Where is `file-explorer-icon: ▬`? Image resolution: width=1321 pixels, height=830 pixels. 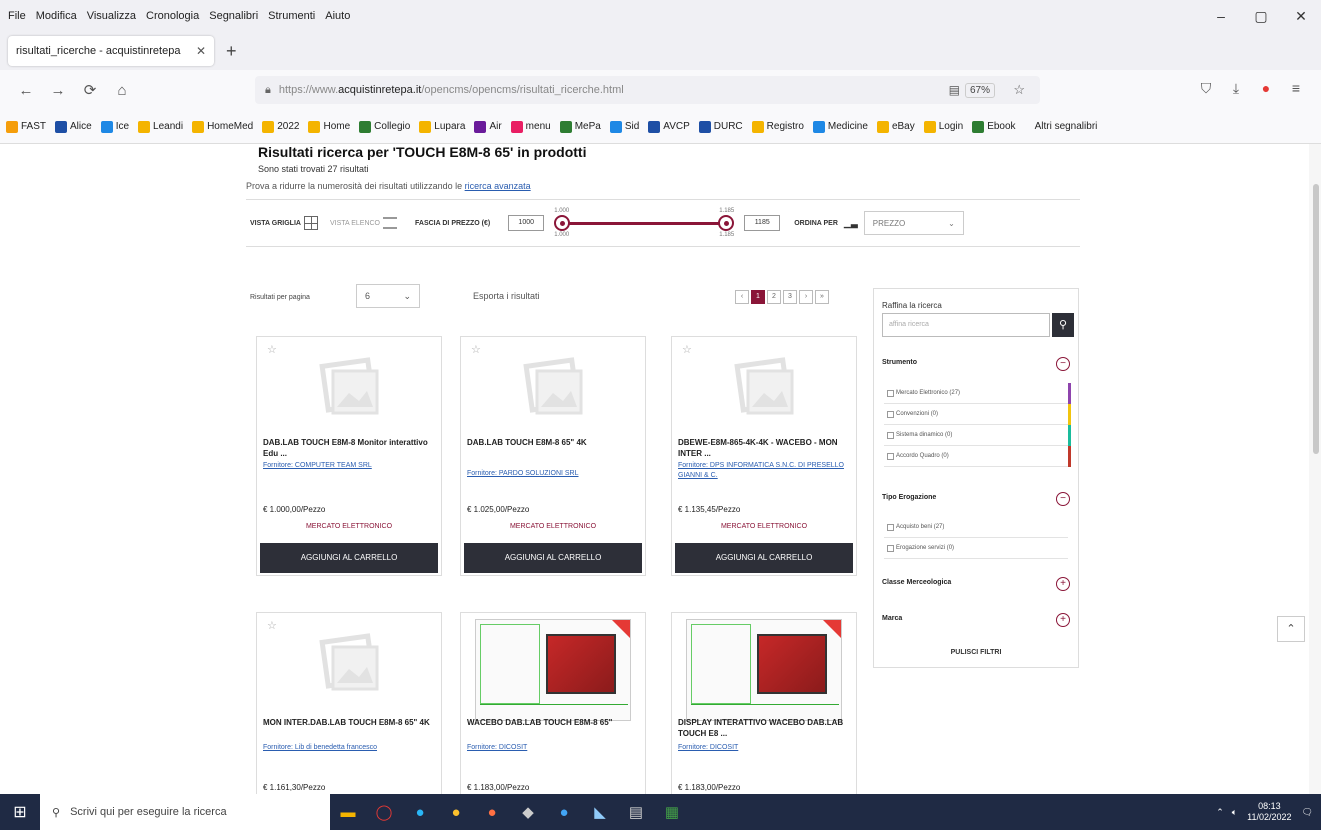
file-explorer-icon: ▬ is located at coordinates (348, 812).